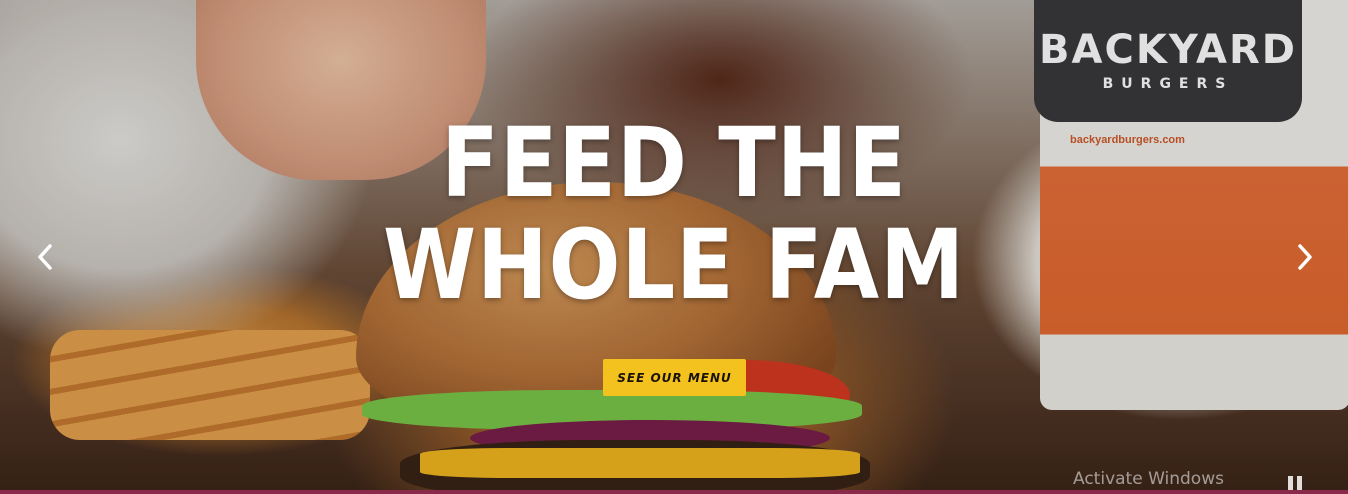  What do you see at coordinates (674, 377) in the screenshot?
I see `see-our-menu-button: SEE OUR MENU` at bounding box center [674, 377].